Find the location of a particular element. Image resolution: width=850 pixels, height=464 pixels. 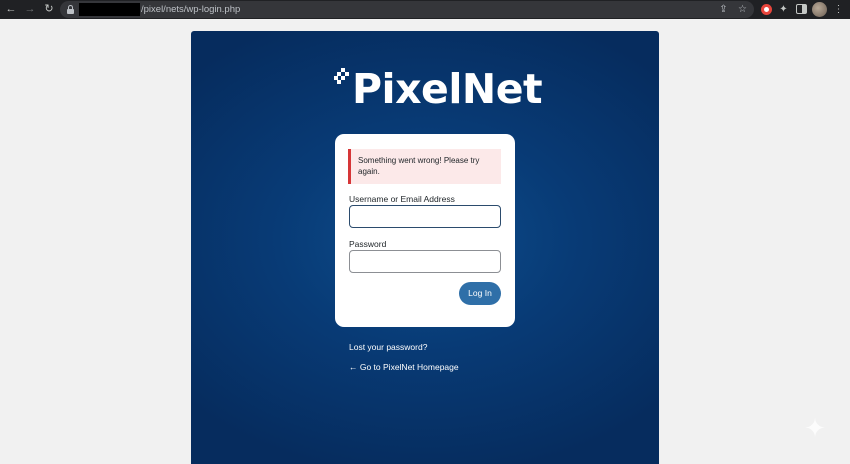

forward-arrow-icon: → is located at coordinates (30, 9).